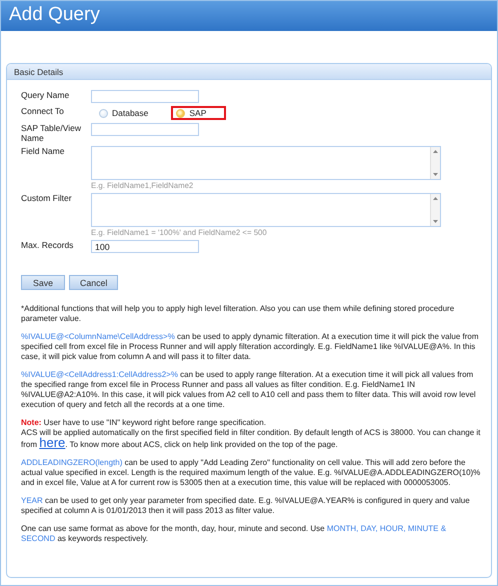 The height and width of the screenshot is (586, 498). Describe the element at coordinates (51, 133) in the screenshot. I see `field-label: SAP Table/View Name` at that location.